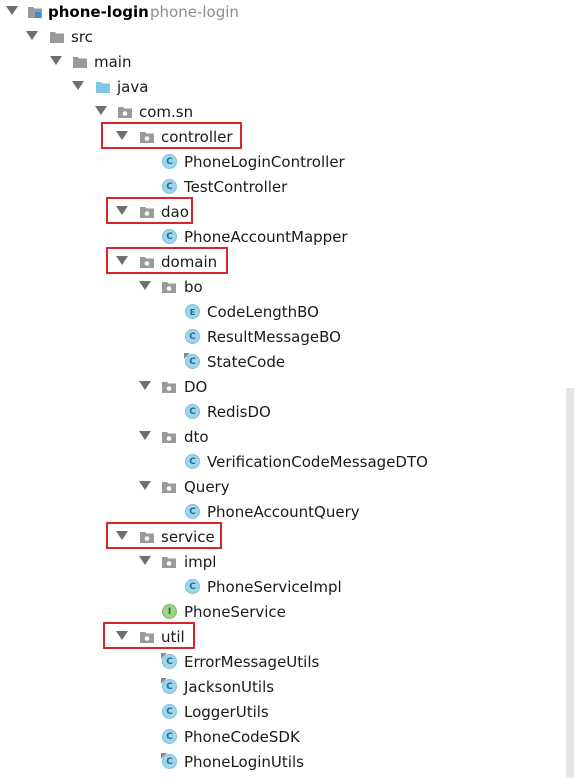 This screenshot has width=576, height=778. Describe the element at coordinates (280, 262) in the screenshot. I see `tree-row-domain: domain` at that location.